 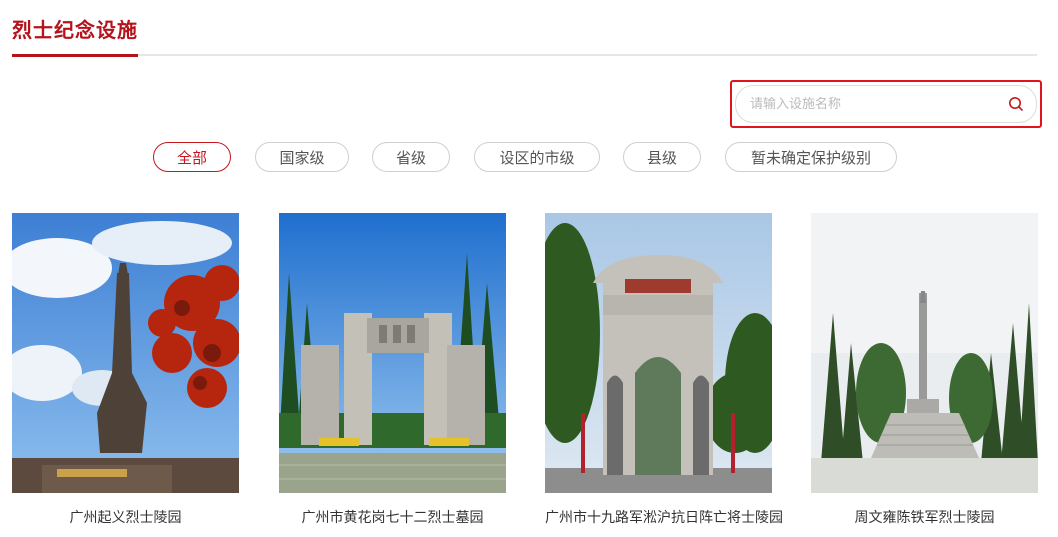 I want to click on memorial-name: 广州起义烈士陵园, so click(x=125, y=518).